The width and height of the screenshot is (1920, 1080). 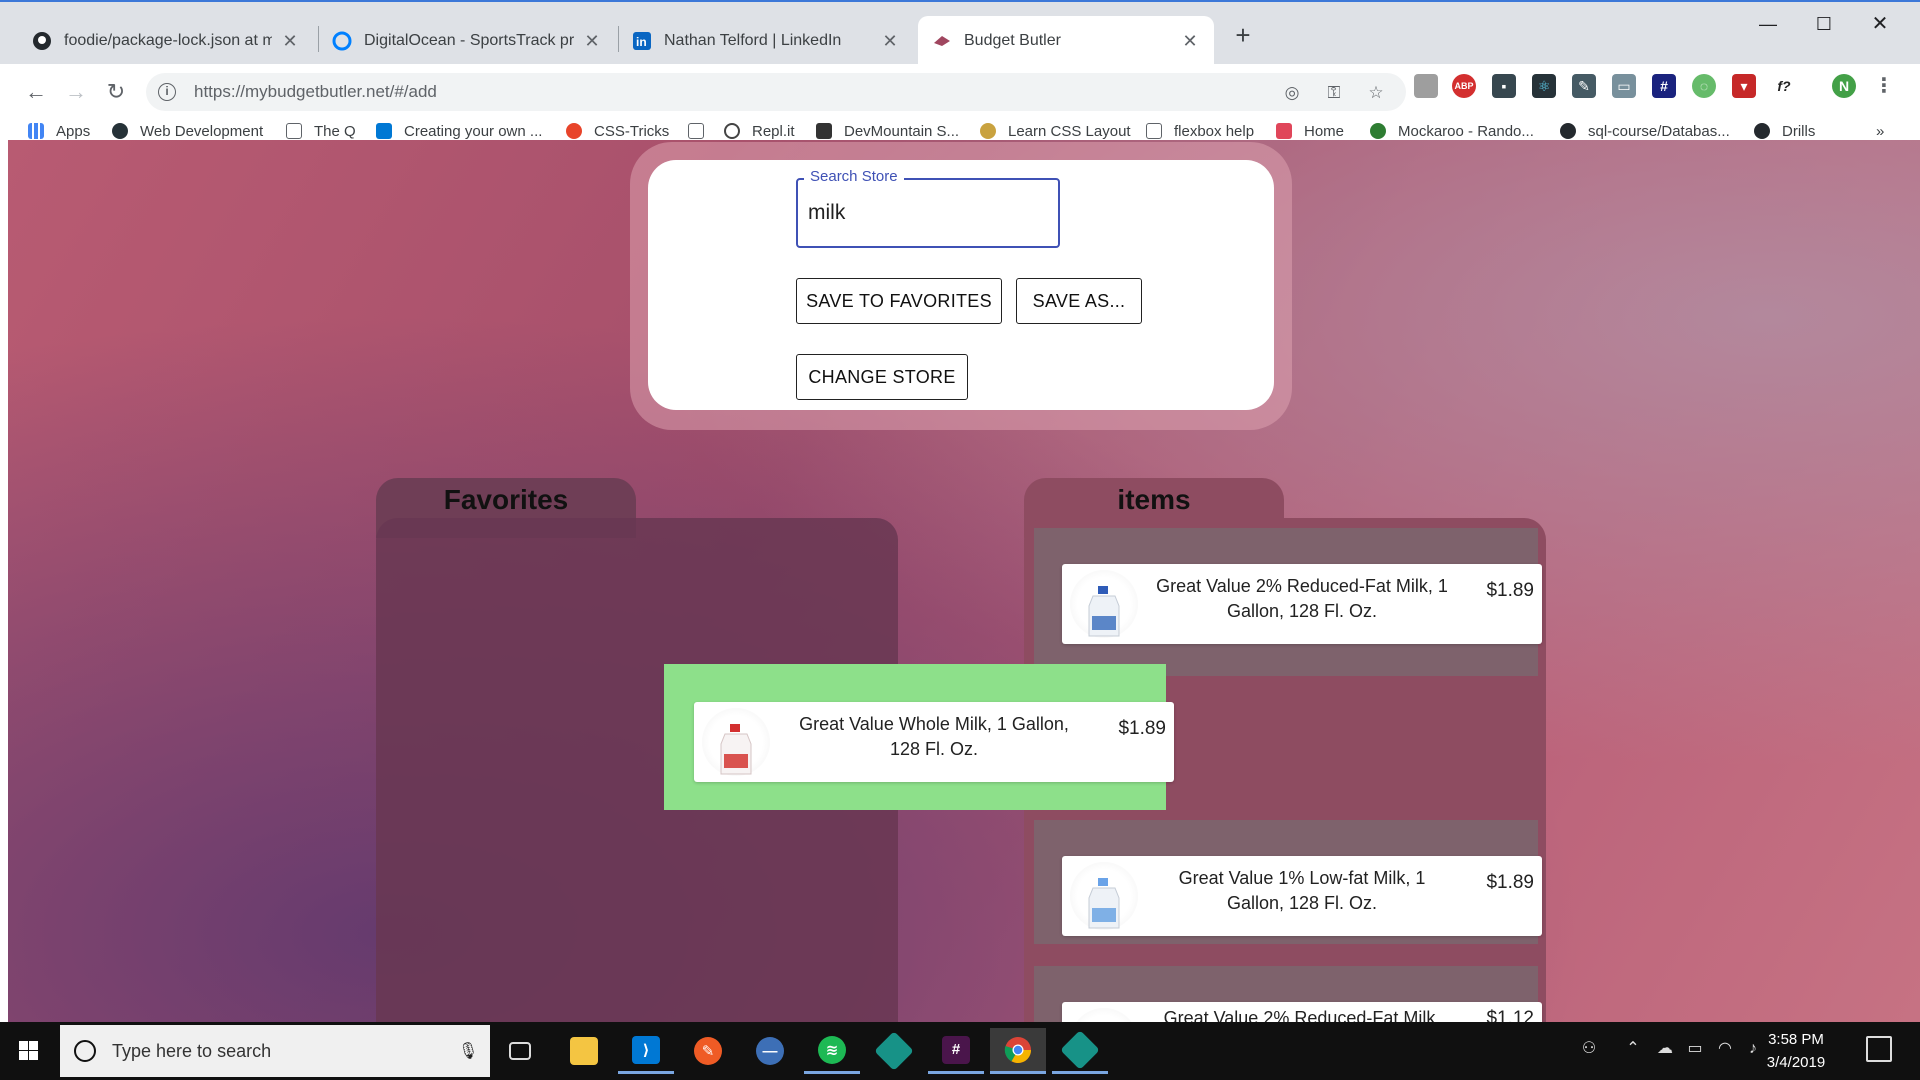 What do you see at coordinates (1243, 35) in the screenshot?
I see `new-tab-button: +` at bounding box center [1243, 35].